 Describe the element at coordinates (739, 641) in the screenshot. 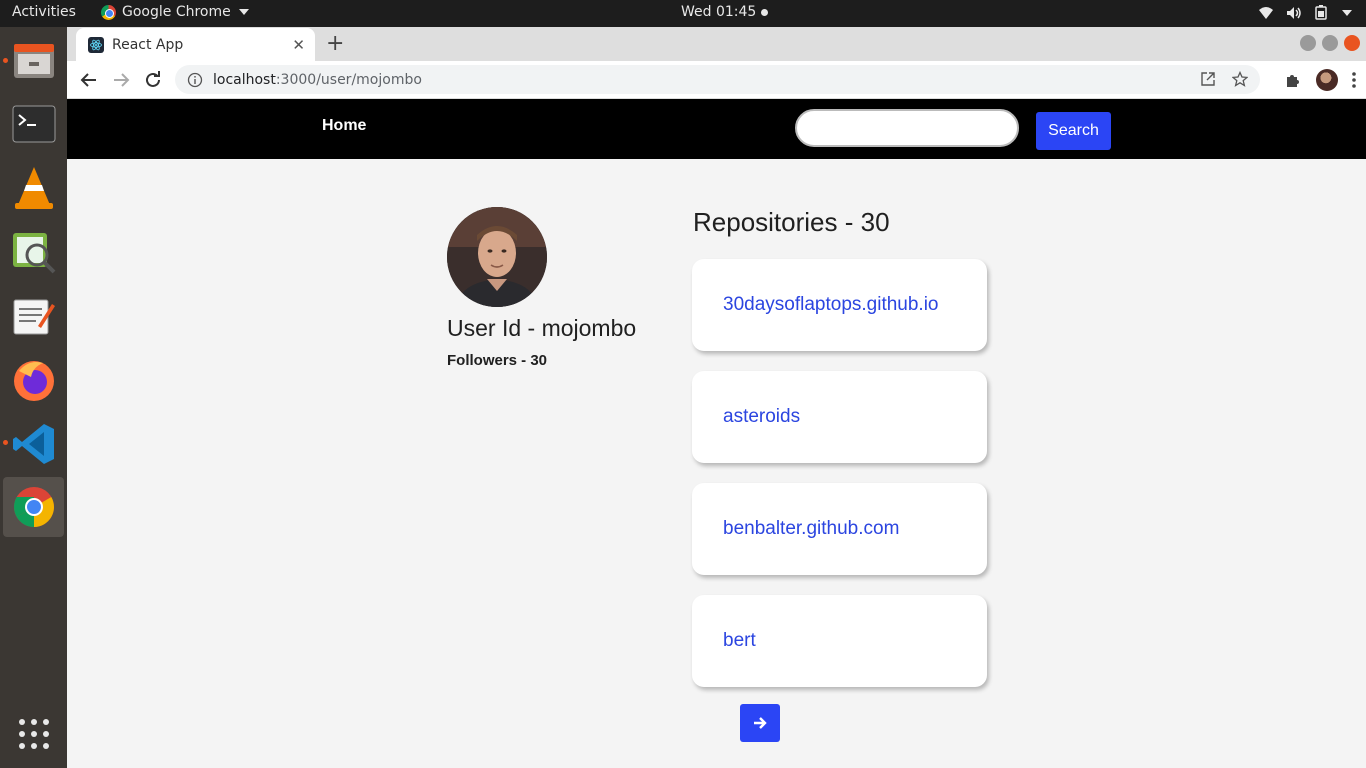

I see `repo-link: bert` at that location.